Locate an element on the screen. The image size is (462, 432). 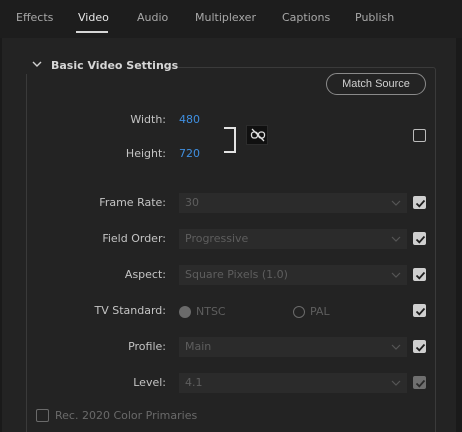
profile-value: Main is located at coordinates (198, 346).